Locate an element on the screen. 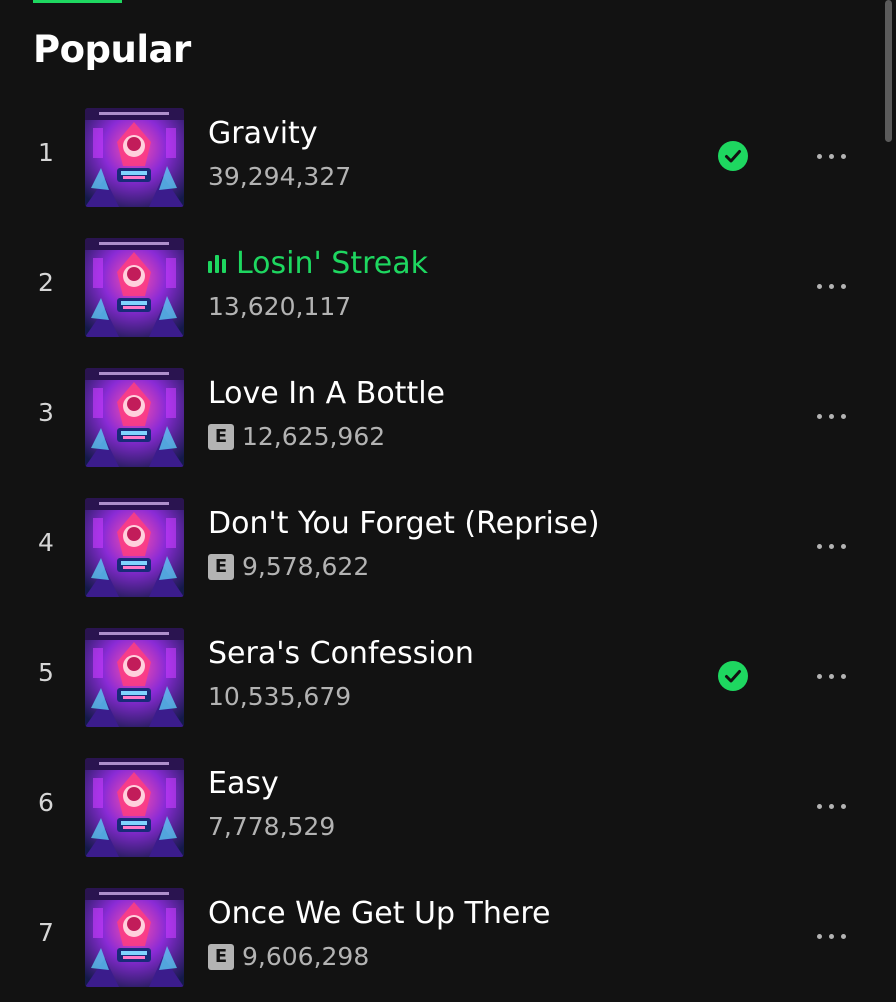  play-count: 9,606,298 is located at coordinates (306, 956).